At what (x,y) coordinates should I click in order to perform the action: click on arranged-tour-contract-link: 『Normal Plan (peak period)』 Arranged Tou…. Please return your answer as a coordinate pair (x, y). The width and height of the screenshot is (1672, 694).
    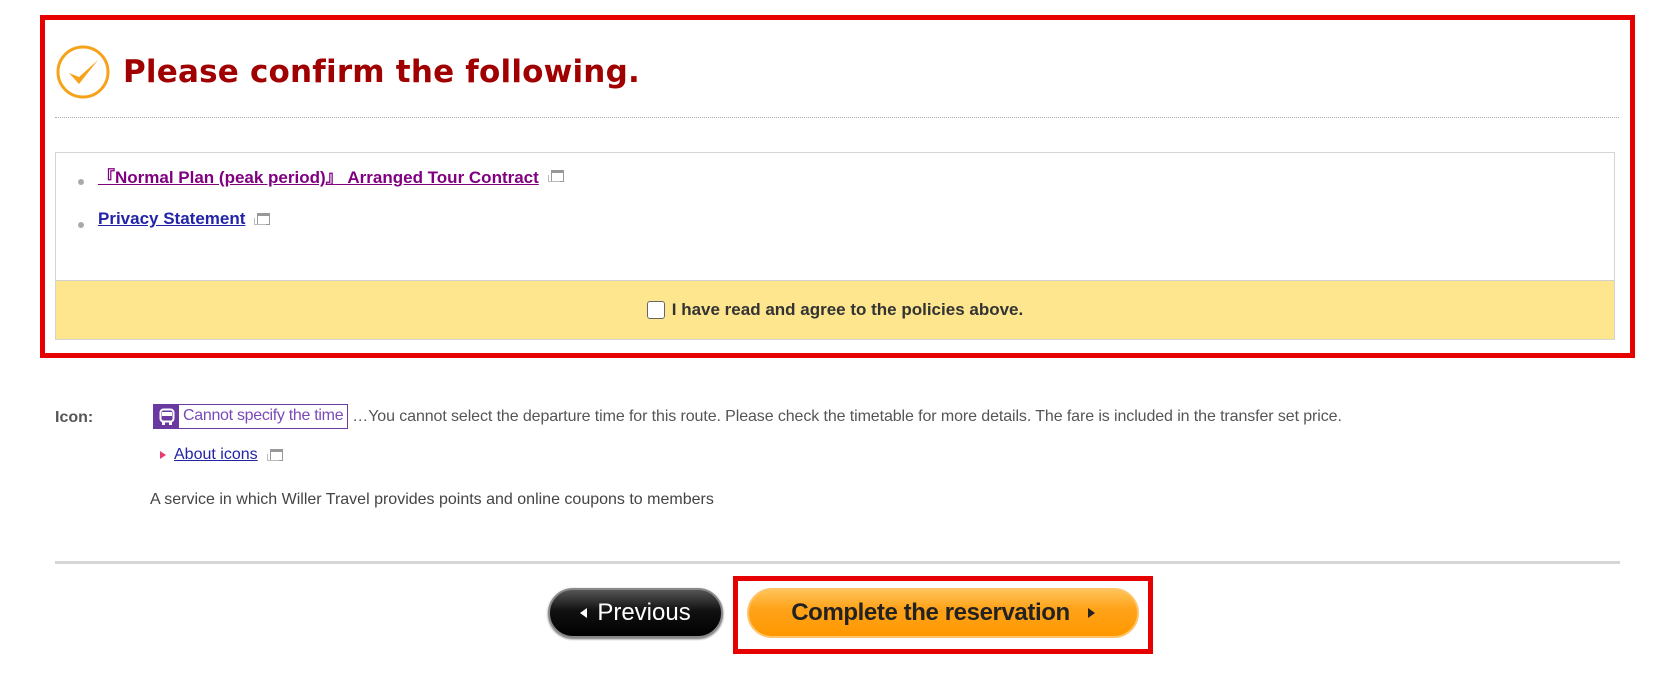
    Looking at the image, I should click on (318, 175).